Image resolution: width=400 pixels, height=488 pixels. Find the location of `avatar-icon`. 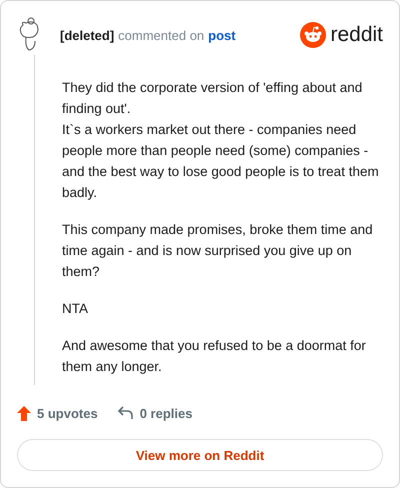

avatar-icon is located at coordinates (29, 35).